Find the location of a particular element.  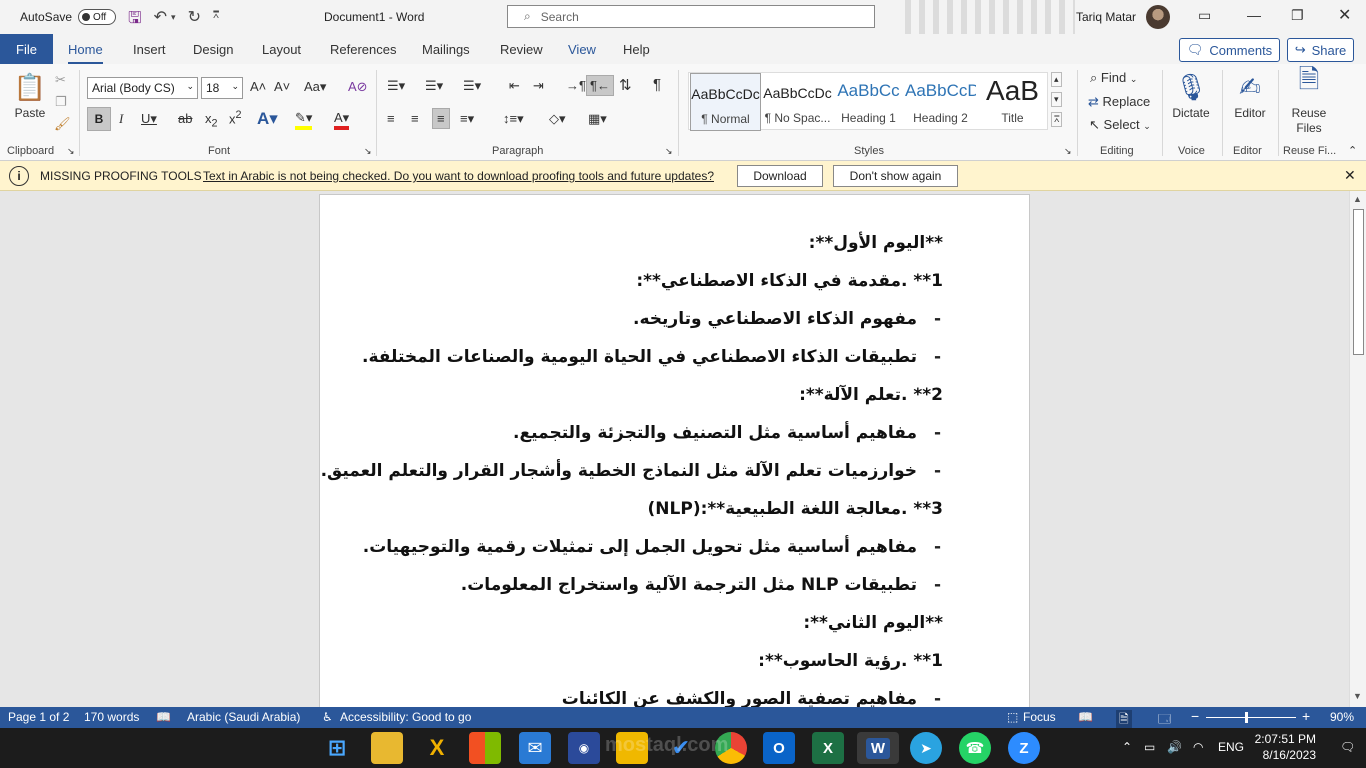

clipboard-launcher-icon: ↘ is located at coordinates (71, 151).